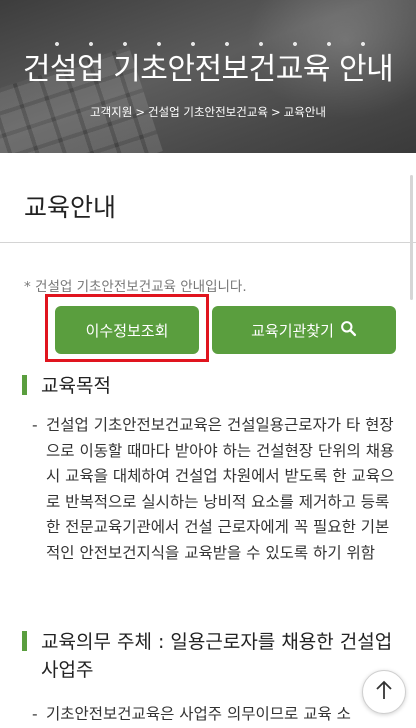  I want to click on find-institution-button: 교육기관찾기, so click(304, 330).